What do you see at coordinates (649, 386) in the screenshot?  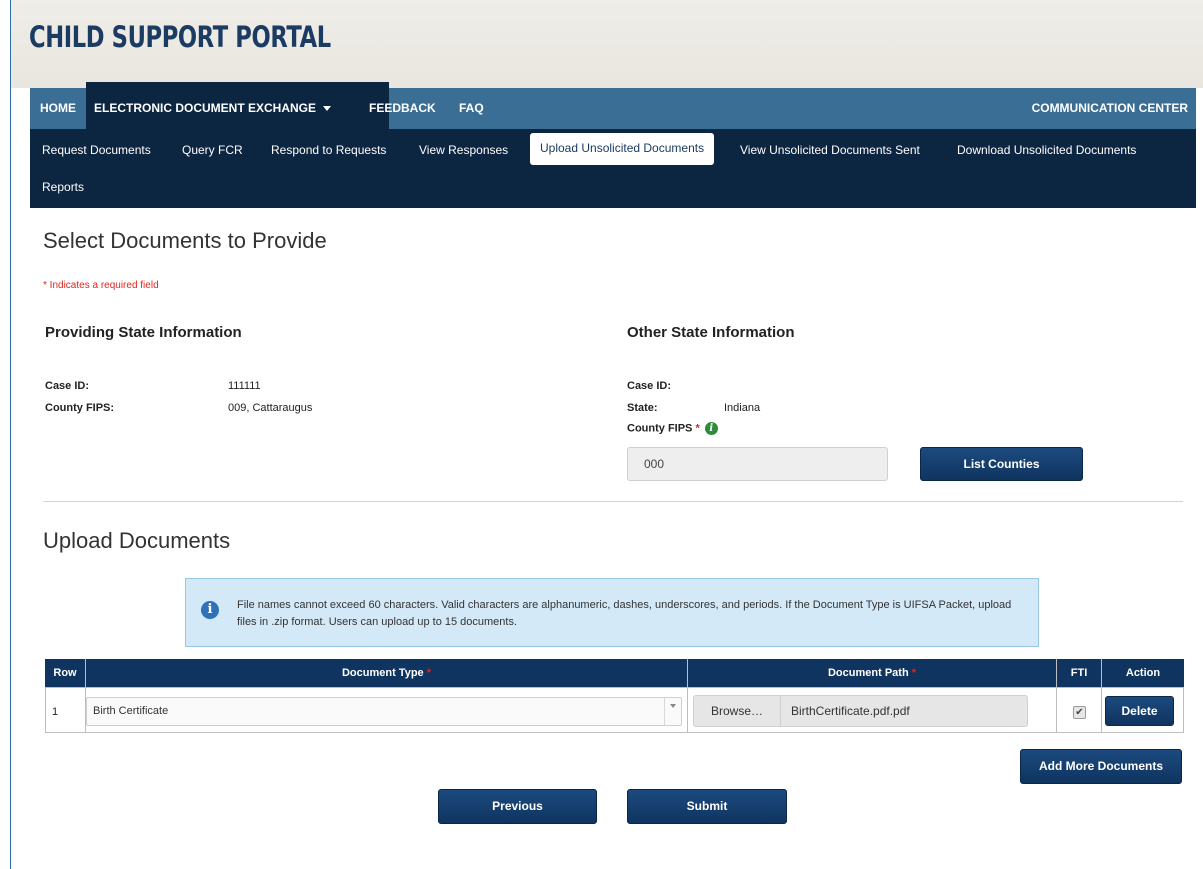 I see `other-case-id-label: Case ID:` at bounding box center [649, 386].